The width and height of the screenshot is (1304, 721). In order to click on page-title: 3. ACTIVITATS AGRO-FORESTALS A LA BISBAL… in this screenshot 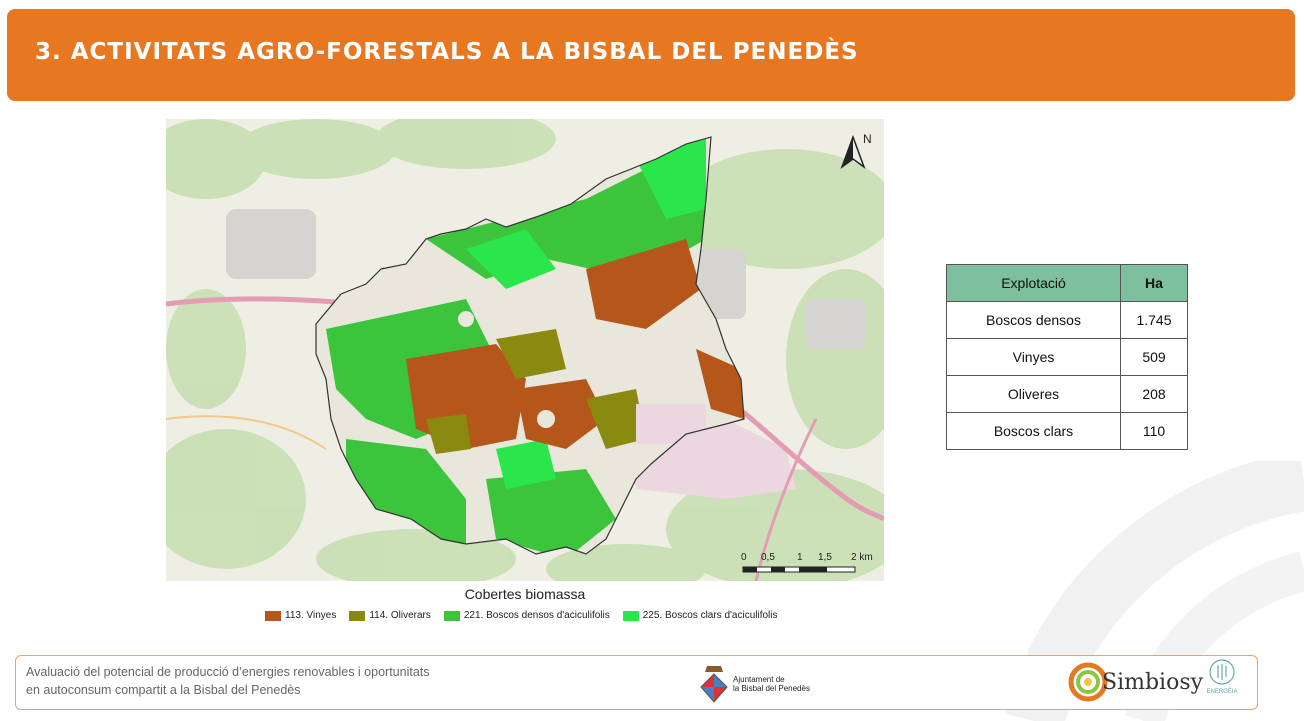, I will do `click(447, 52)`.